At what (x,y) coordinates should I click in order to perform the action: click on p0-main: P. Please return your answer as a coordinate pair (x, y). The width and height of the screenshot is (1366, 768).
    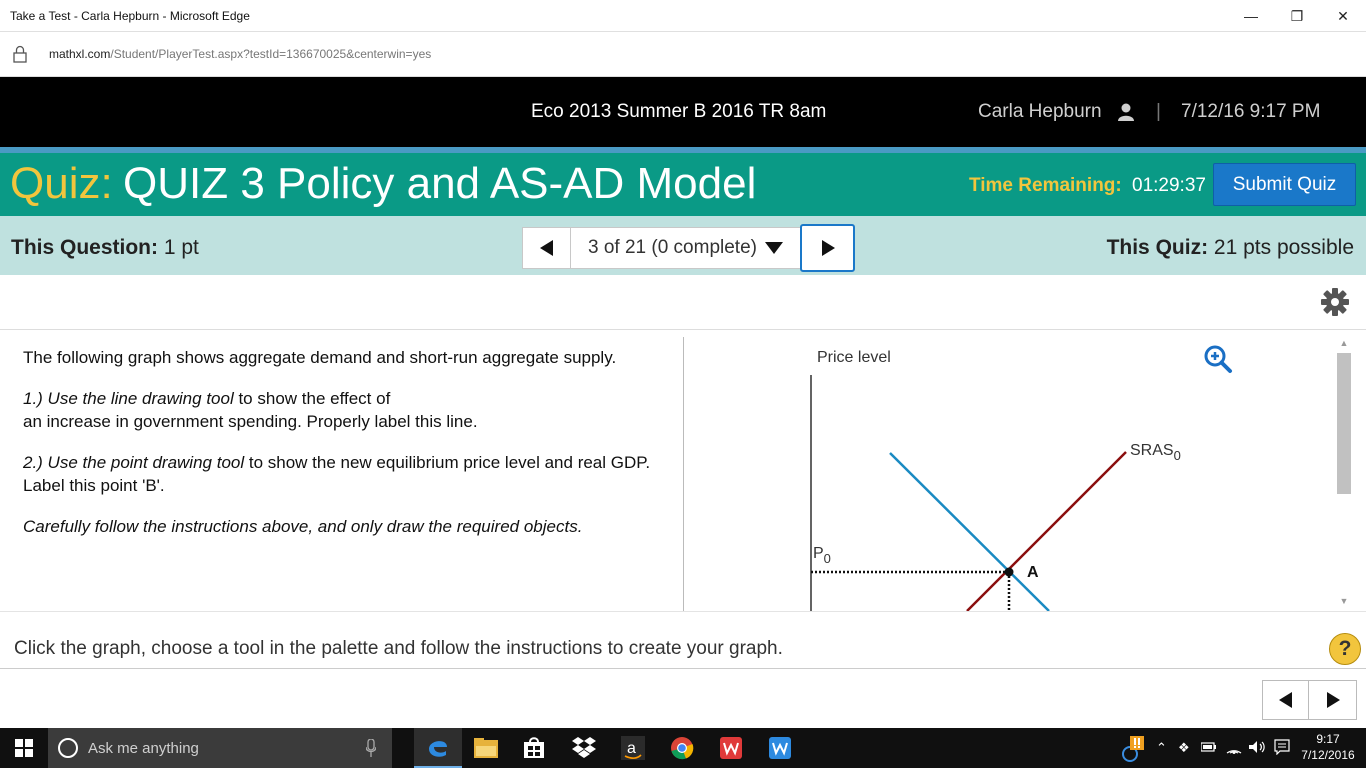
    Looking at the image, I should click on (818, 553).